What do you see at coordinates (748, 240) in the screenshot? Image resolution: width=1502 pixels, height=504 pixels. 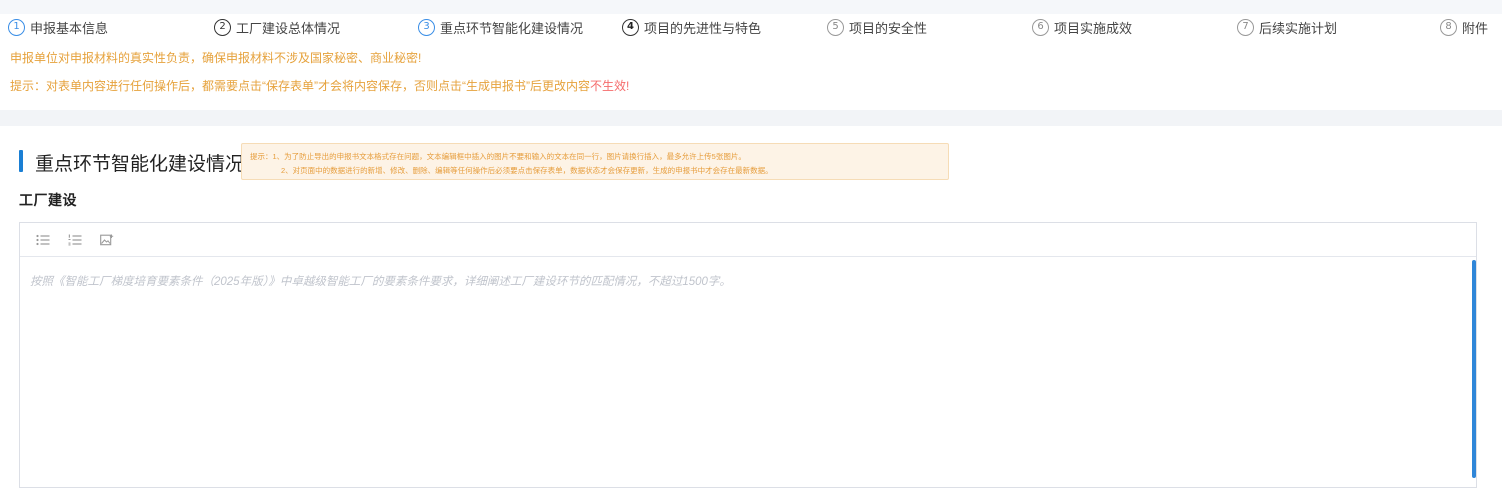 I see `editor-toolbar` at bounding box center [748, 240].